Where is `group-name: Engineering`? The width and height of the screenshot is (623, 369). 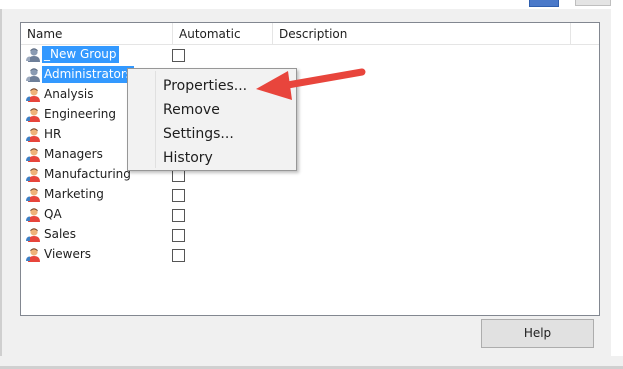 group-name: Engineering is located at coordinates (80, 114).